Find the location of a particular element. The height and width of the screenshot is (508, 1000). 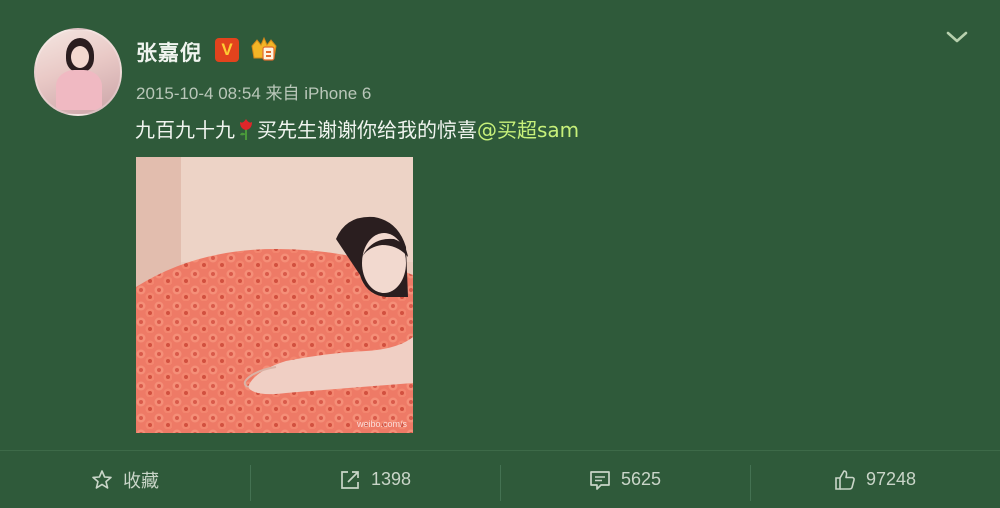

star-icon is located at coordinates (102, 479).